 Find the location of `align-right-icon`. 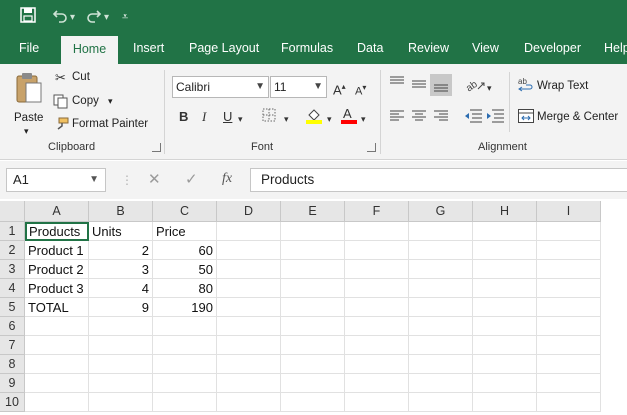

align-right-icon is located at coordinates (441, 118).